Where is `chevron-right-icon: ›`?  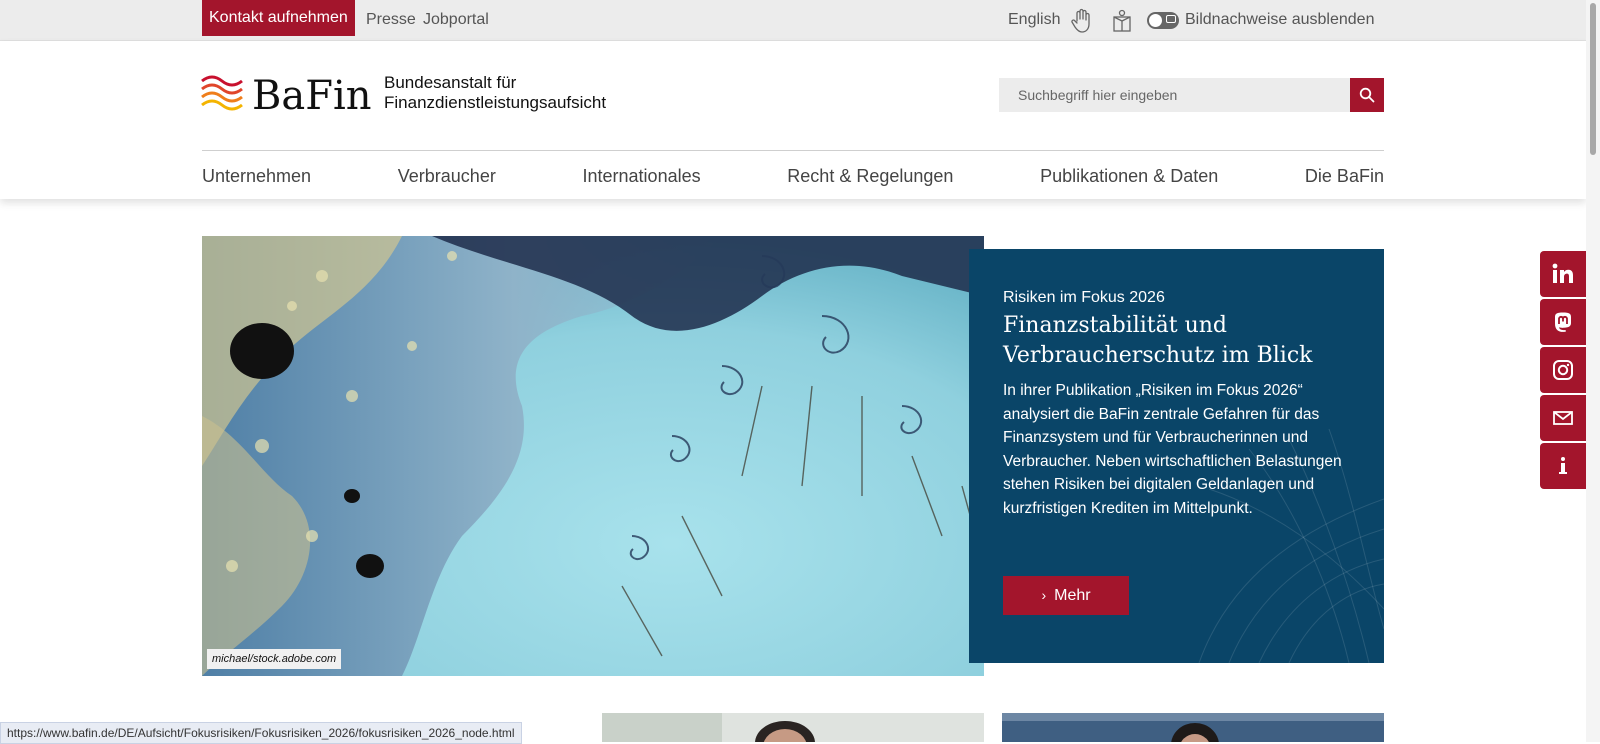
chevron-right-icon: › is located at coordinates (1044, 595).